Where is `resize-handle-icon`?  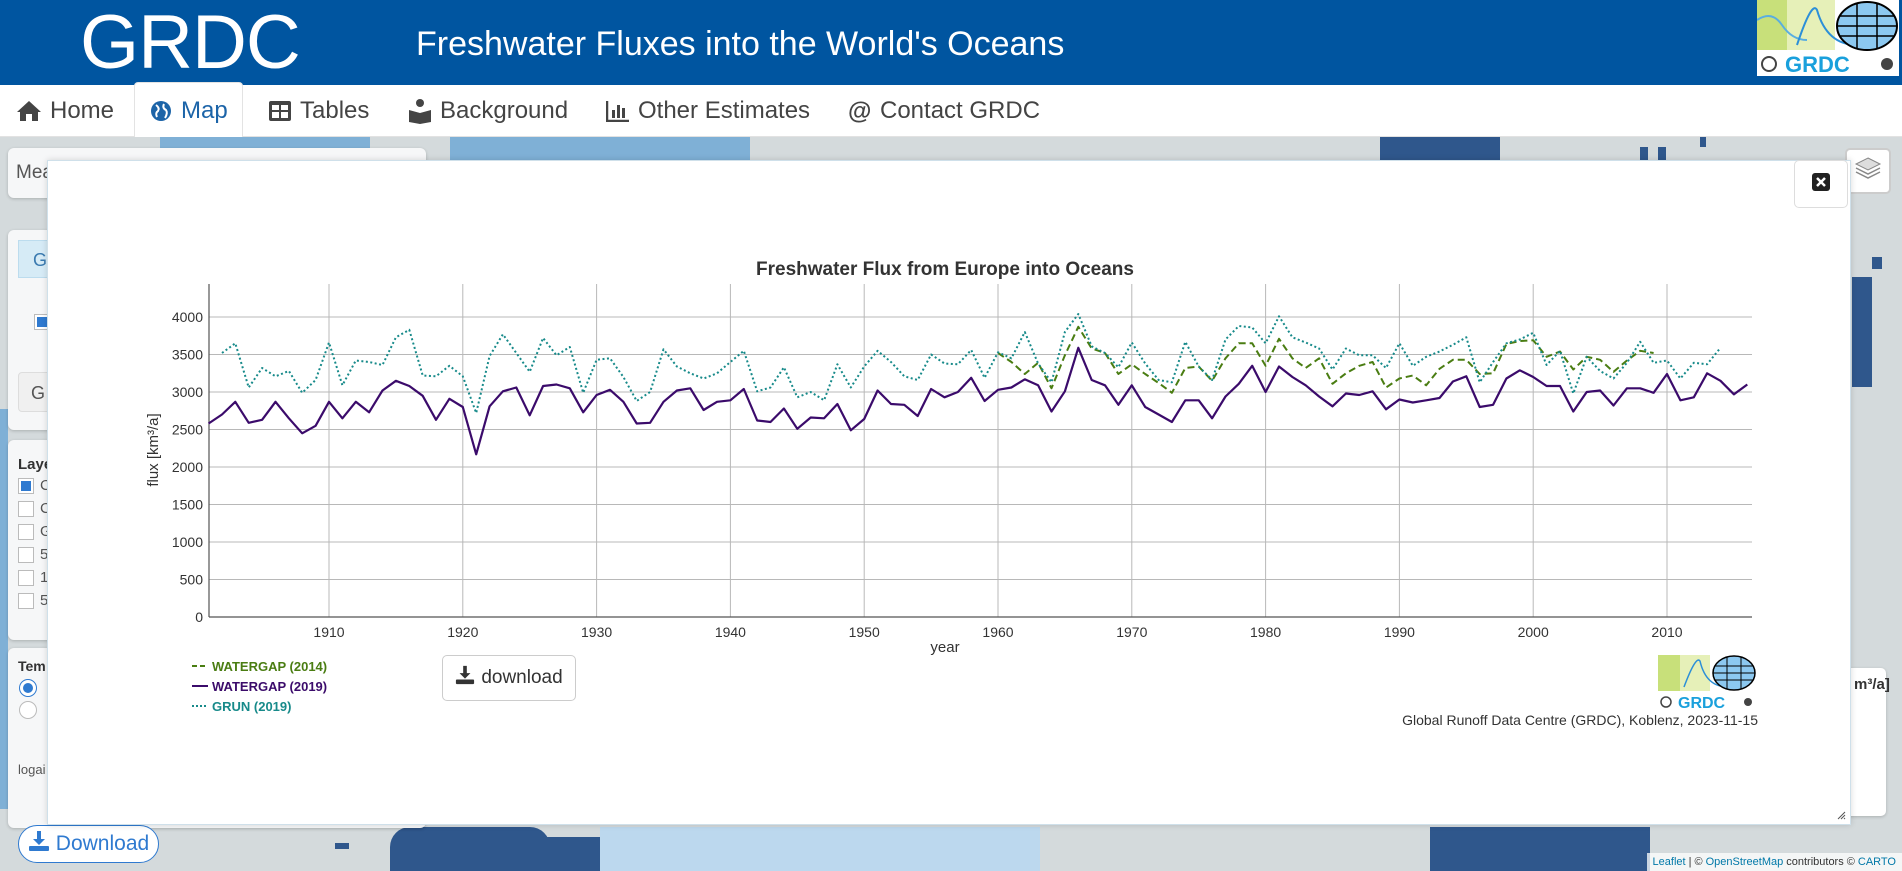 resize-handle-icon is located at coordinates (1841, 815).